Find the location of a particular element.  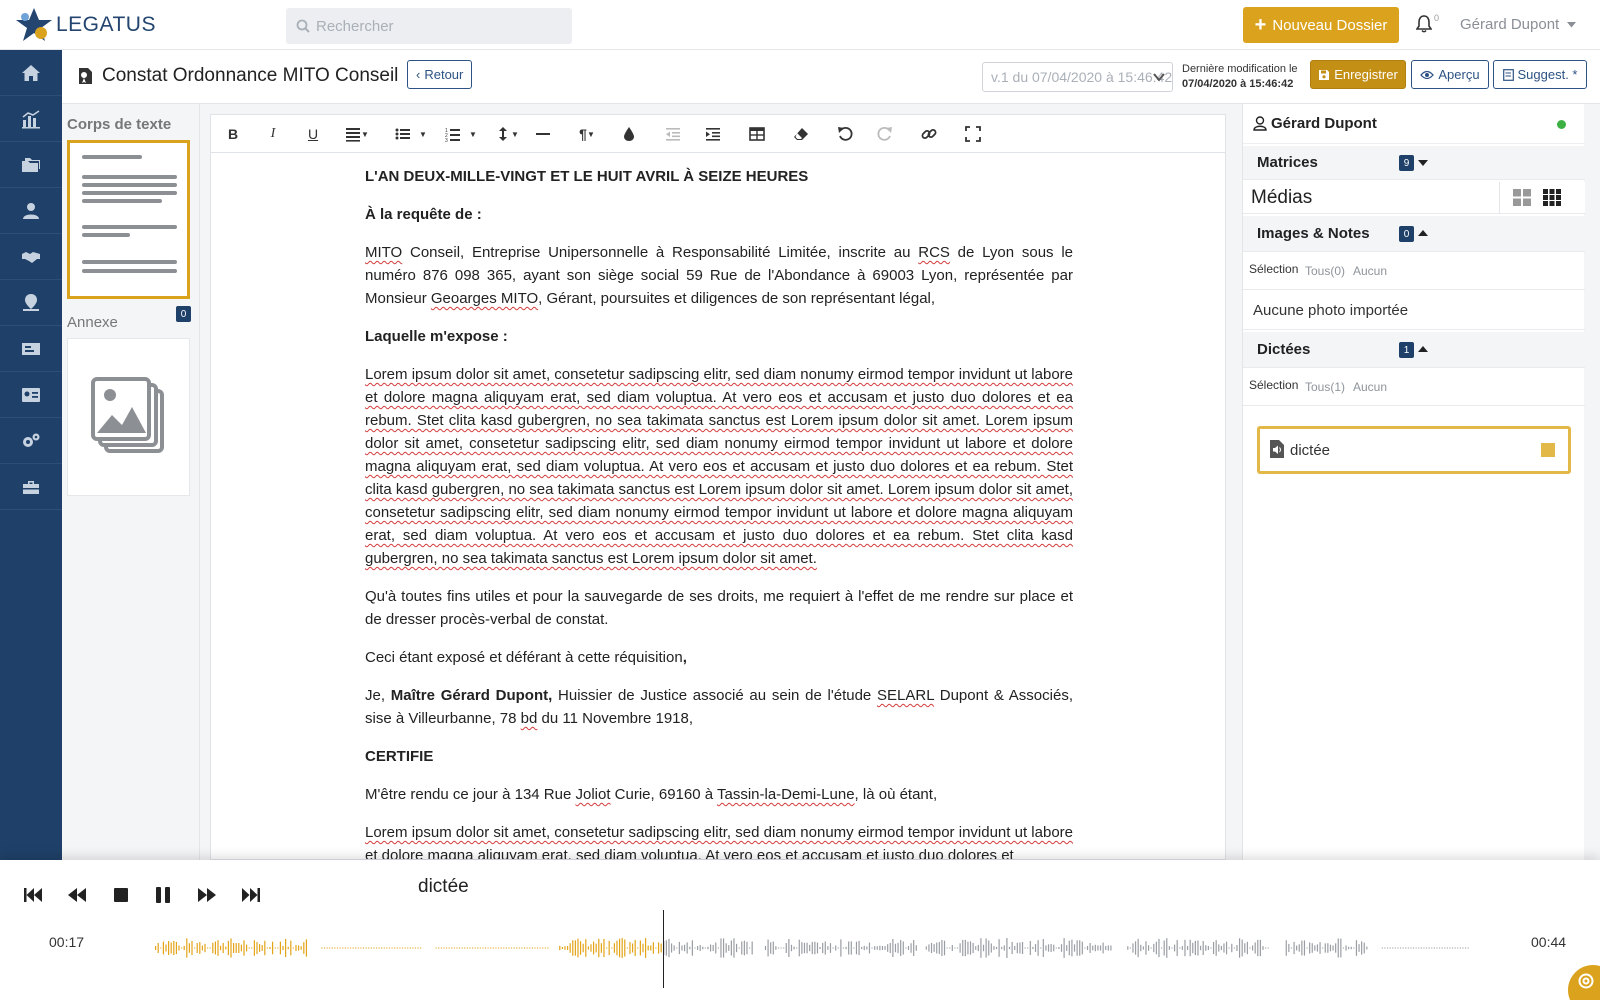

new-folder-label: Nouveau Dossier is located at coordinates (1330, 25).